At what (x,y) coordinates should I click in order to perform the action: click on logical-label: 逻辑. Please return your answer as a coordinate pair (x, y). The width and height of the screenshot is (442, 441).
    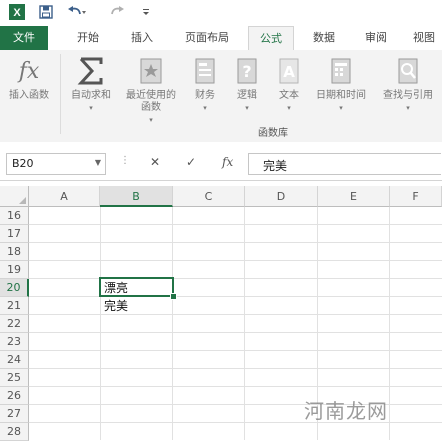
    Looking at the image, I should click on (247, 95).